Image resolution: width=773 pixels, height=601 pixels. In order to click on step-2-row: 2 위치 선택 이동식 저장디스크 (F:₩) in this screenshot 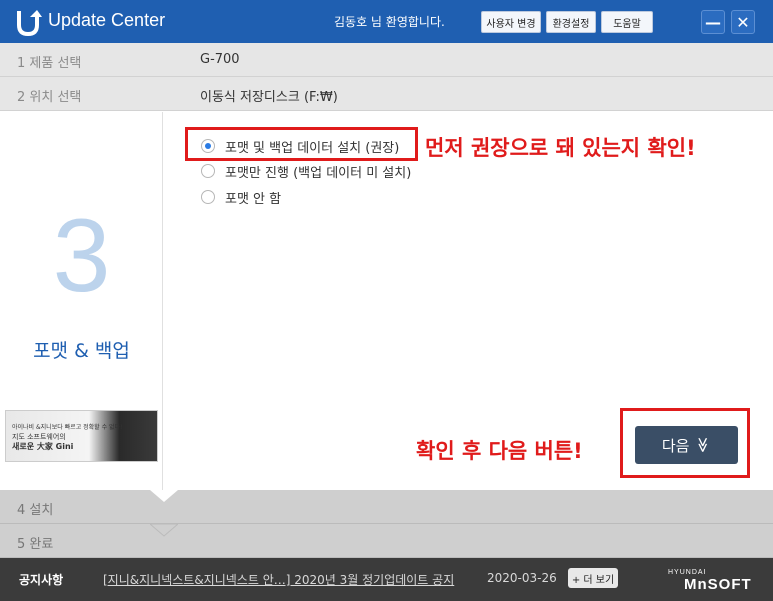, I will do `click(386, 94)`.